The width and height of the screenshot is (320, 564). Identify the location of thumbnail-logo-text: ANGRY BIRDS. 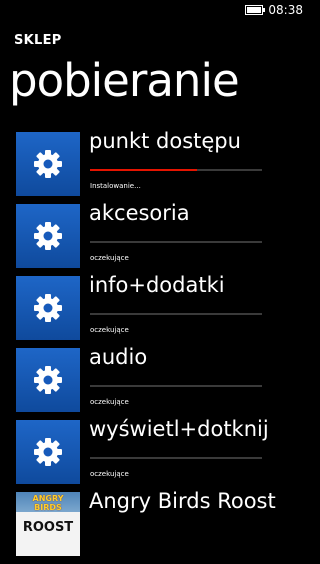
(48, 503).